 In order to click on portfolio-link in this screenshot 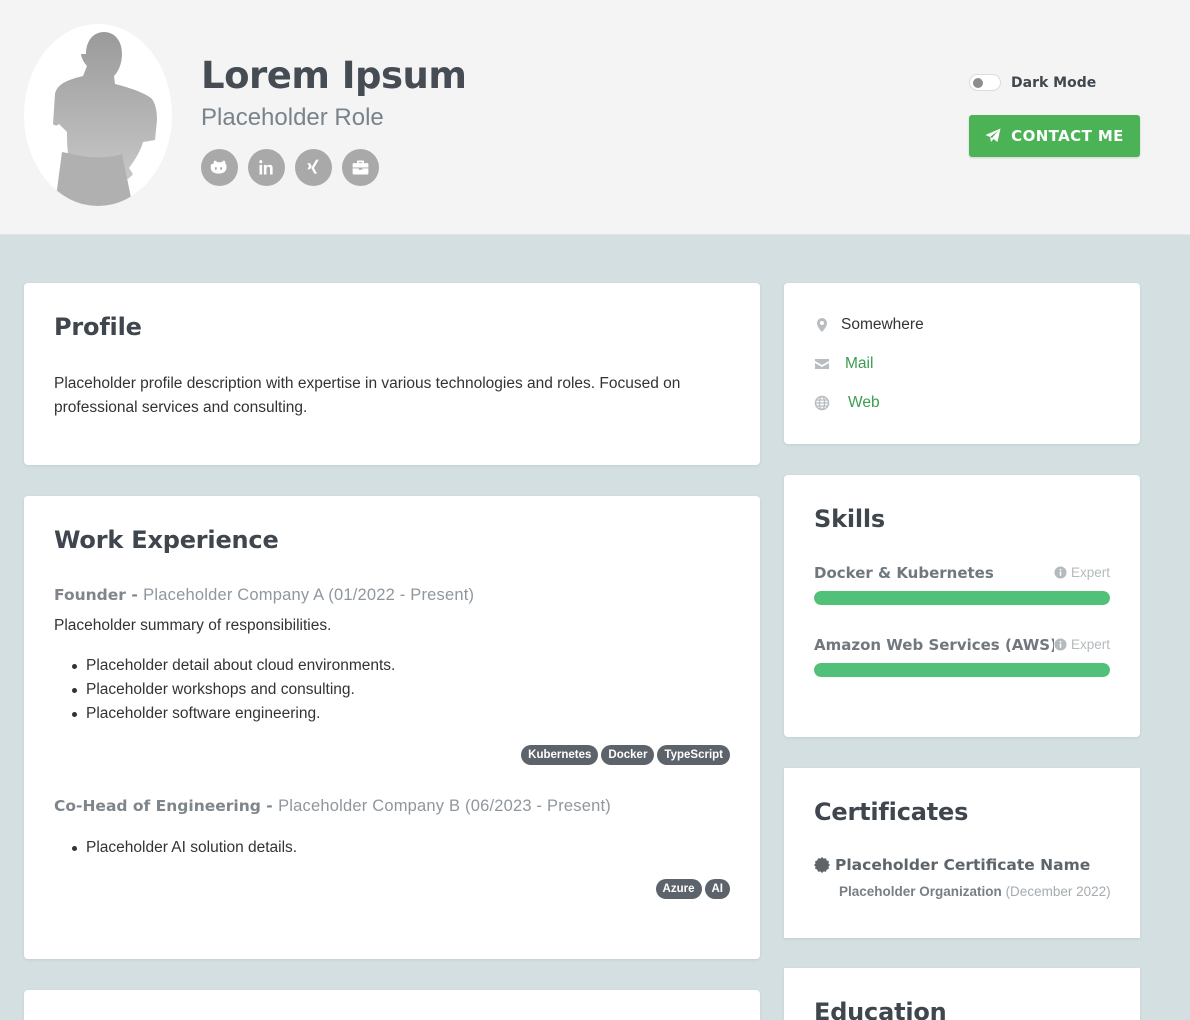, I will do `click(360, 167)`.